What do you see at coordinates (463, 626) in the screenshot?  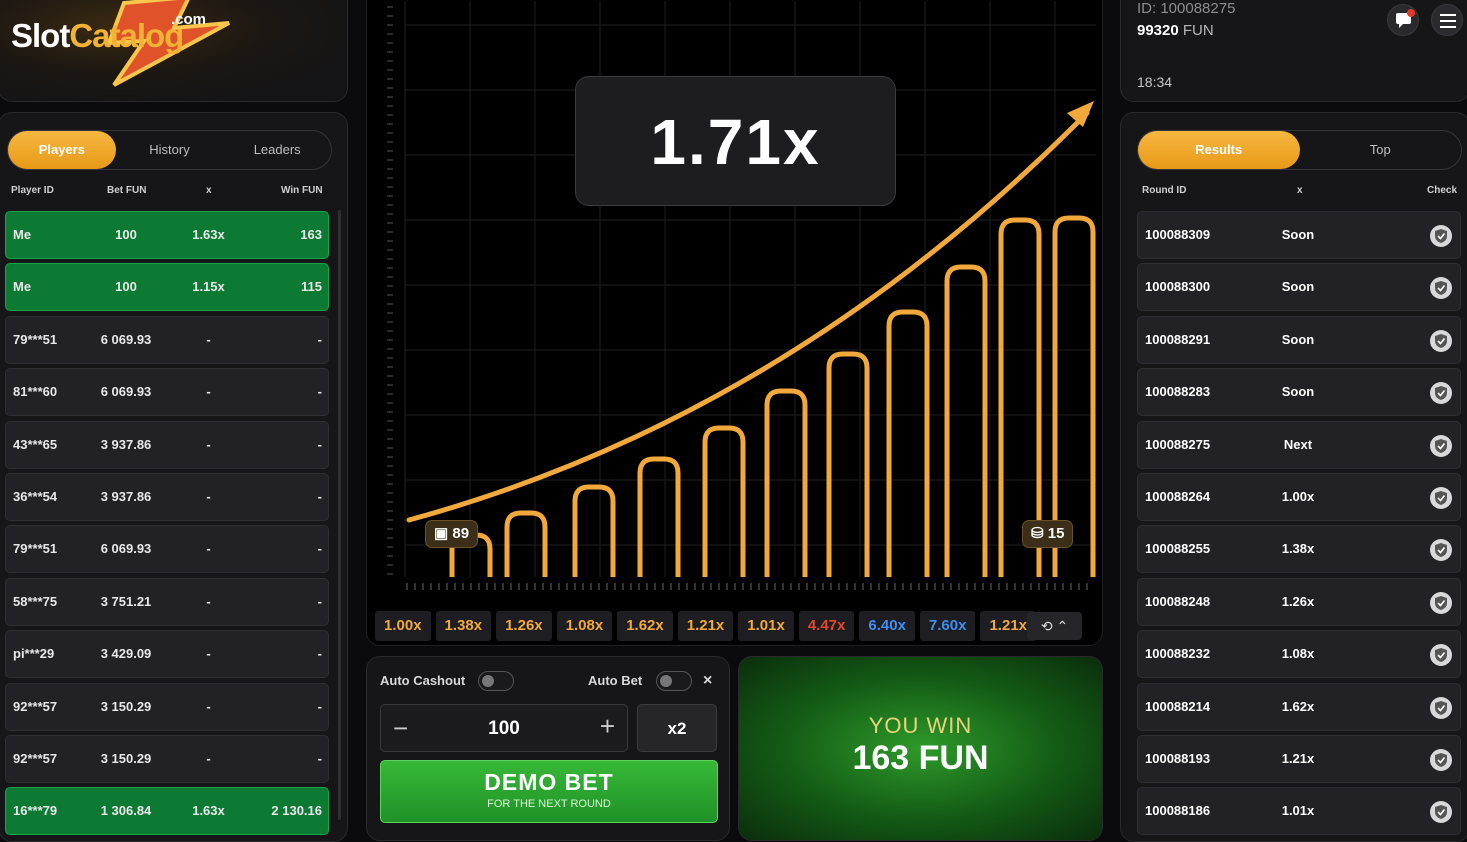 I see `history-multiplier: 1.38x` at bounding box center [463, 626].